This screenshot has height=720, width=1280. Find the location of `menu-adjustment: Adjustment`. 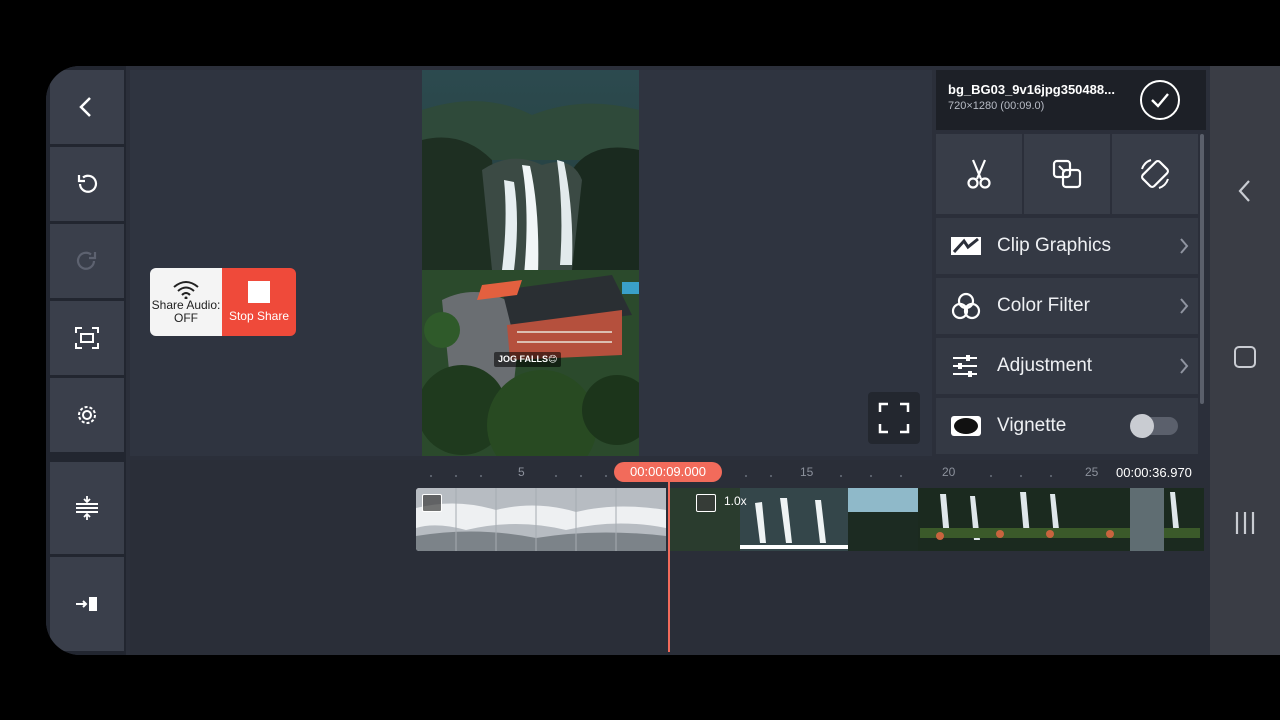

menu-adjustment: Adjustment is located at coordinates (1067, 366).